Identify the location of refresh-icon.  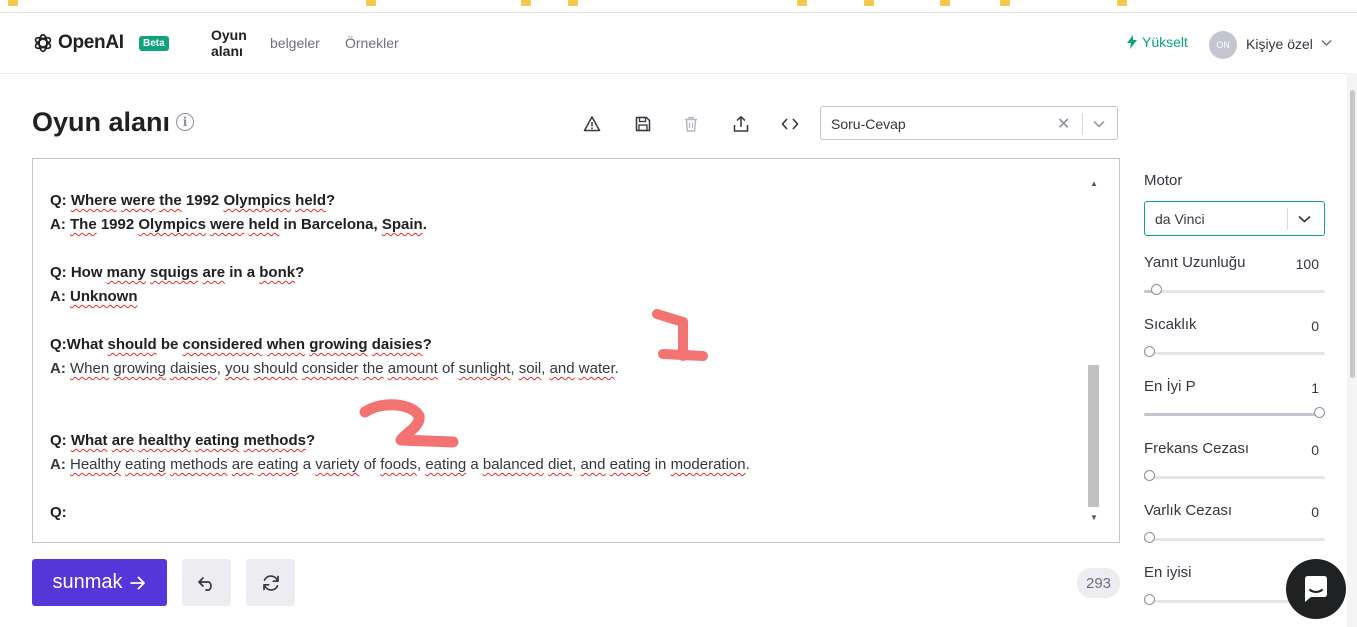
(270, 582).